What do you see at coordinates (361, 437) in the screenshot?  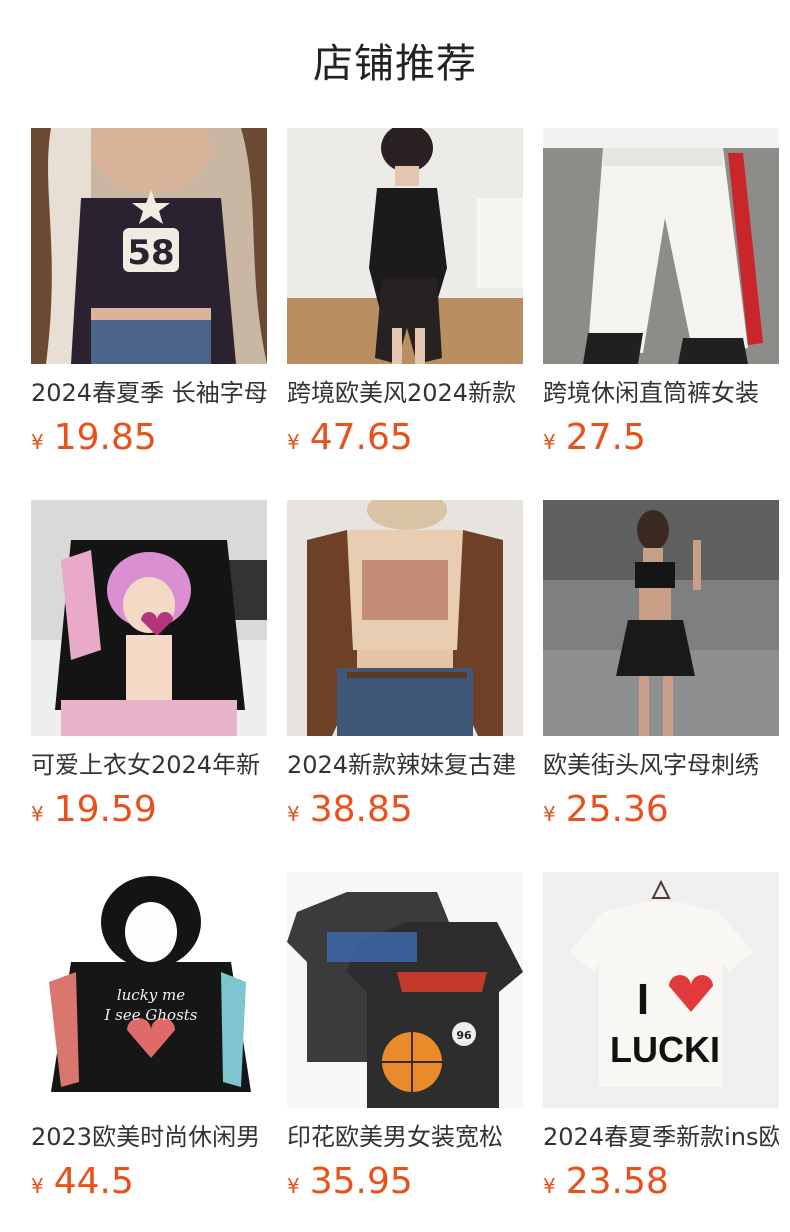 I see `product-price: 47.65` at bounding box center [361, 437].